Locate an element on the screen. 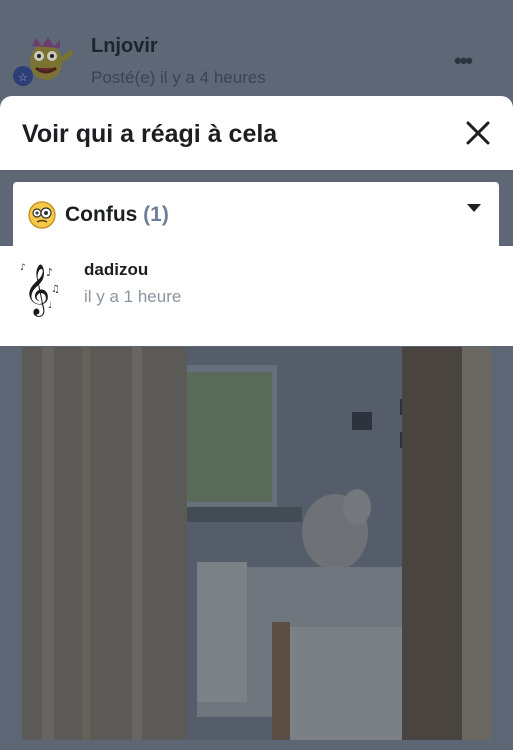  reaction-name: Confus is located at coordinates (101, 214).